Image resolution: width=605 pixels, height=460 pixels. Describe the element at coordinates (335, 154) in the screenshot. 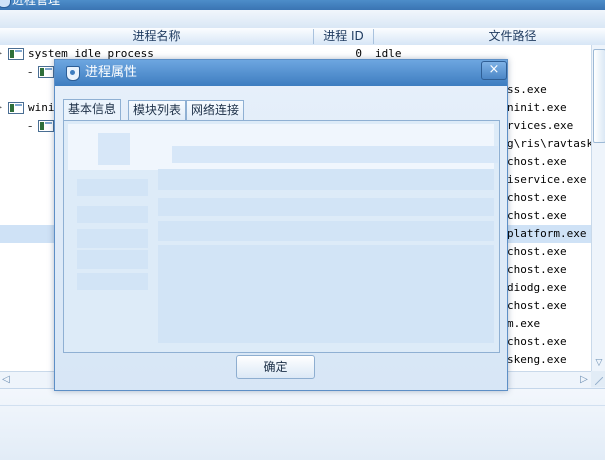

I see `process-name-value` at that location.